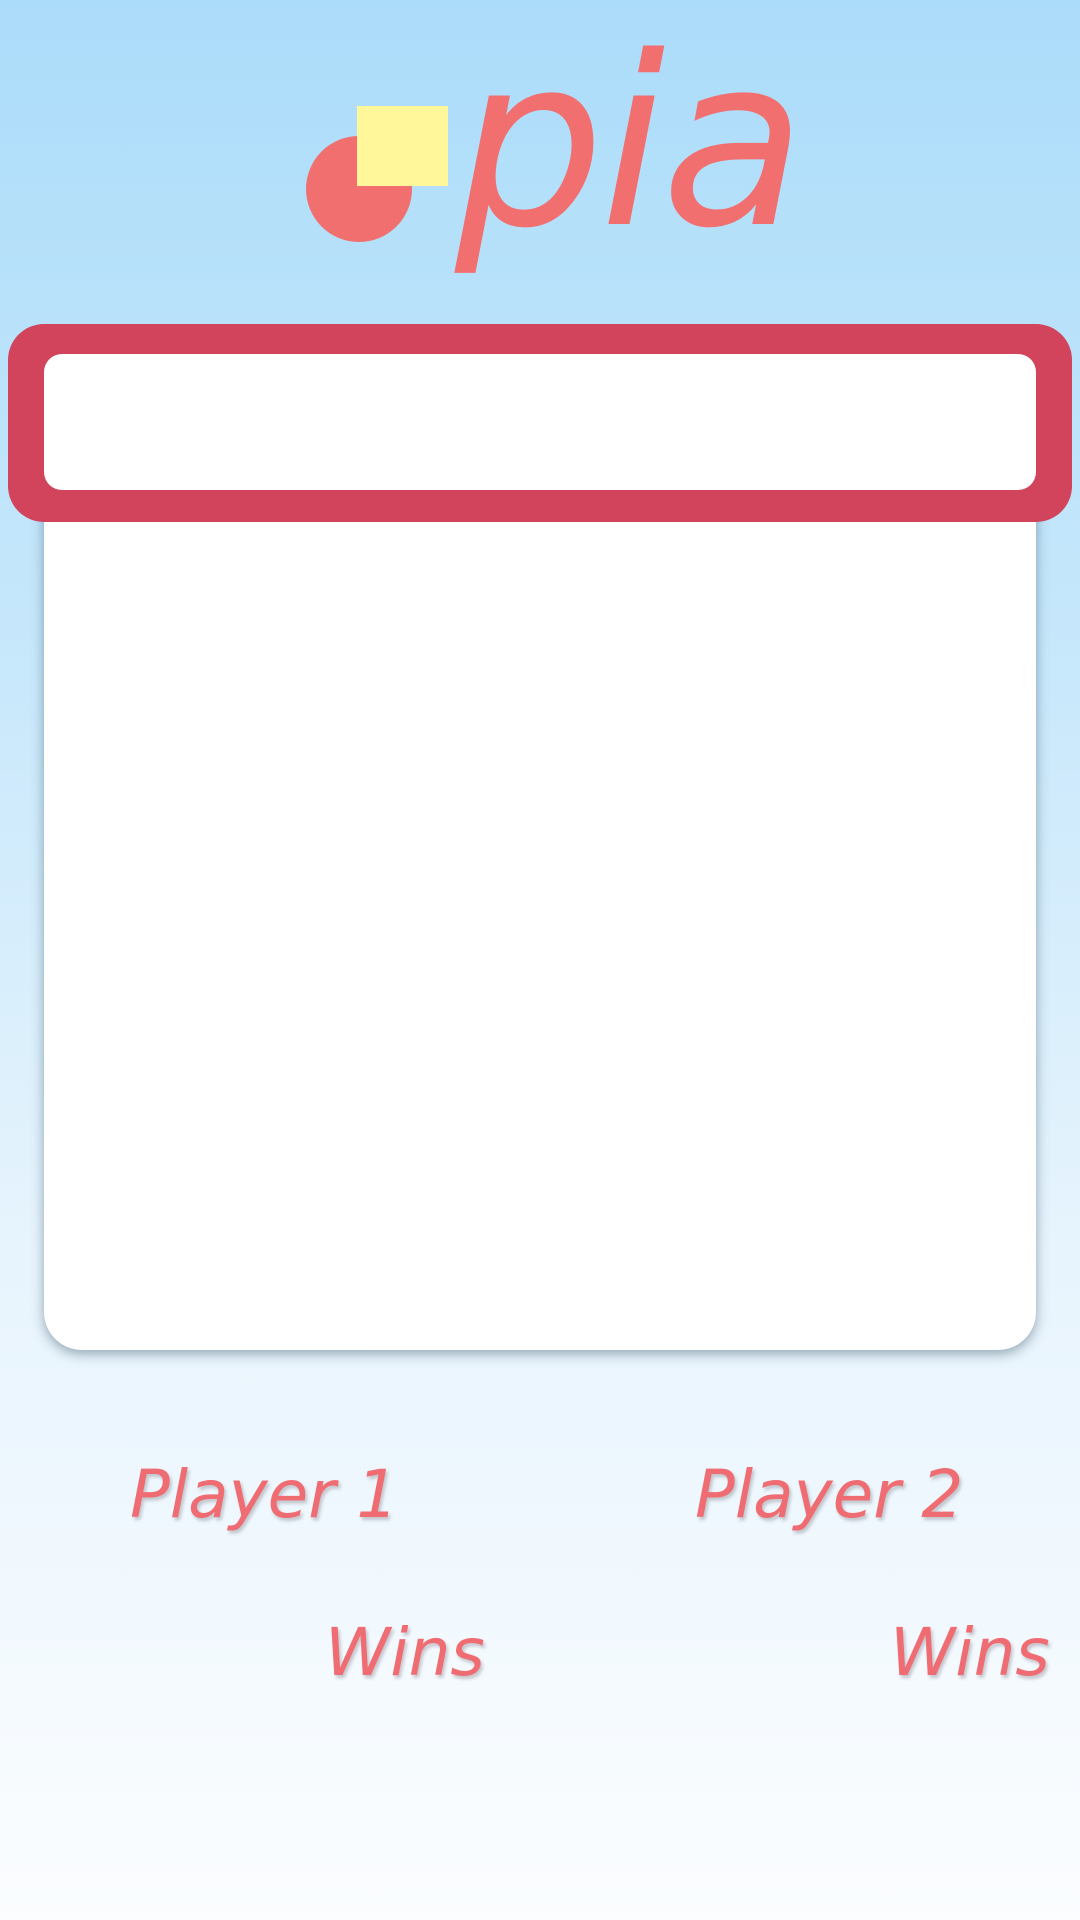 This screenshot has height=1920, width=1080. I want to click on player-2-label: Player 2, so click(829, 1494).